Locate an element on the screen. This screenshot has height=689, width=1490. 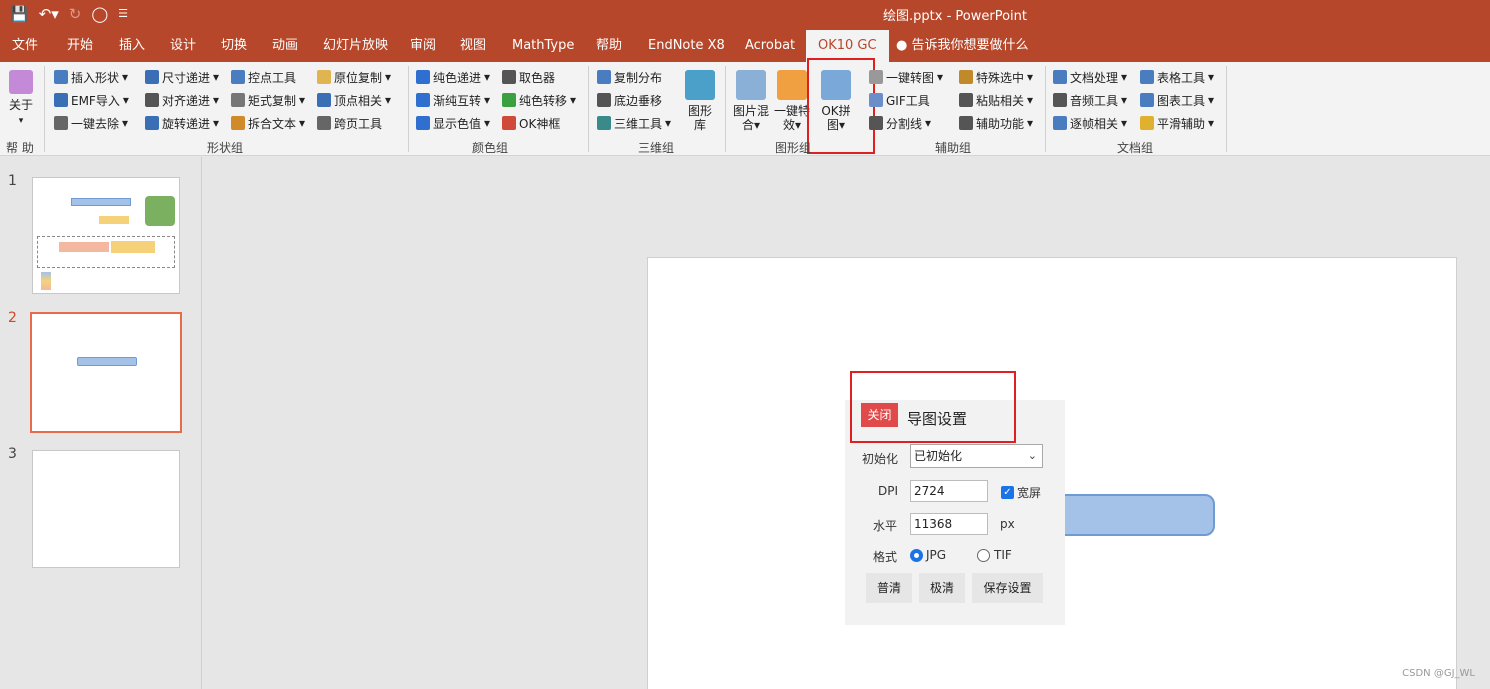
tab-view: 视图 is located at coordinates (473, 46).